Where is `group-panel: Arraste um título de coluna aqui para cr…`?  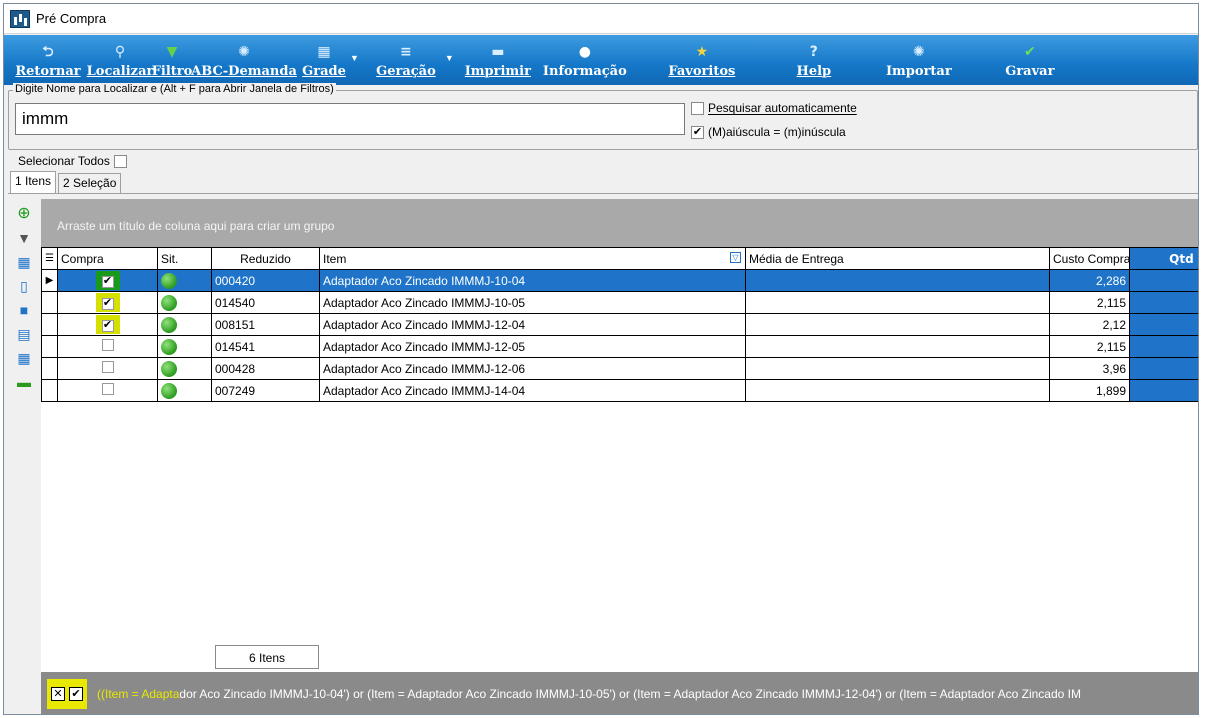
group-panel: Arraste um título de coluna aqui para cr… is located at coordinates (619, 223).